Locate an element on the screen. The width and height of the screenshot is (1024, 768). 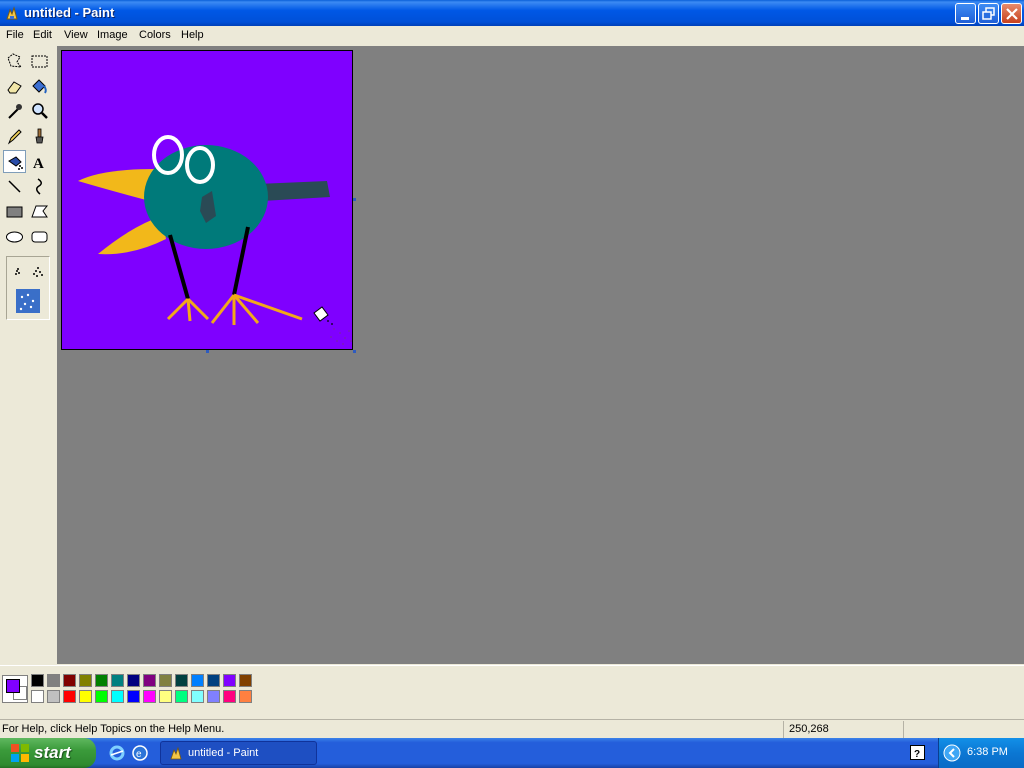
rectangle-tool is located at coordinates (14, 211).